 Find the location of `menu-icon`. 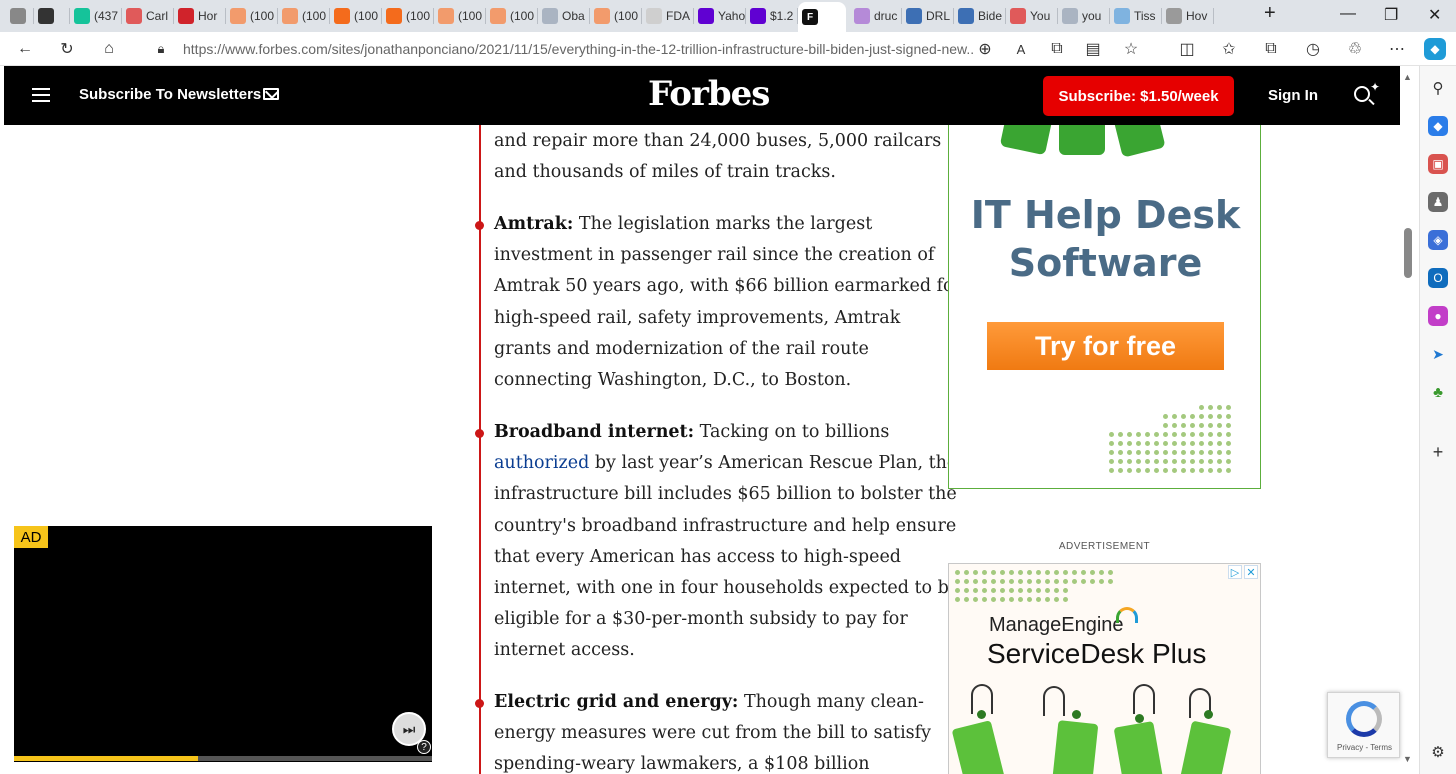

menu-icon is located at coordinates (41, 95).